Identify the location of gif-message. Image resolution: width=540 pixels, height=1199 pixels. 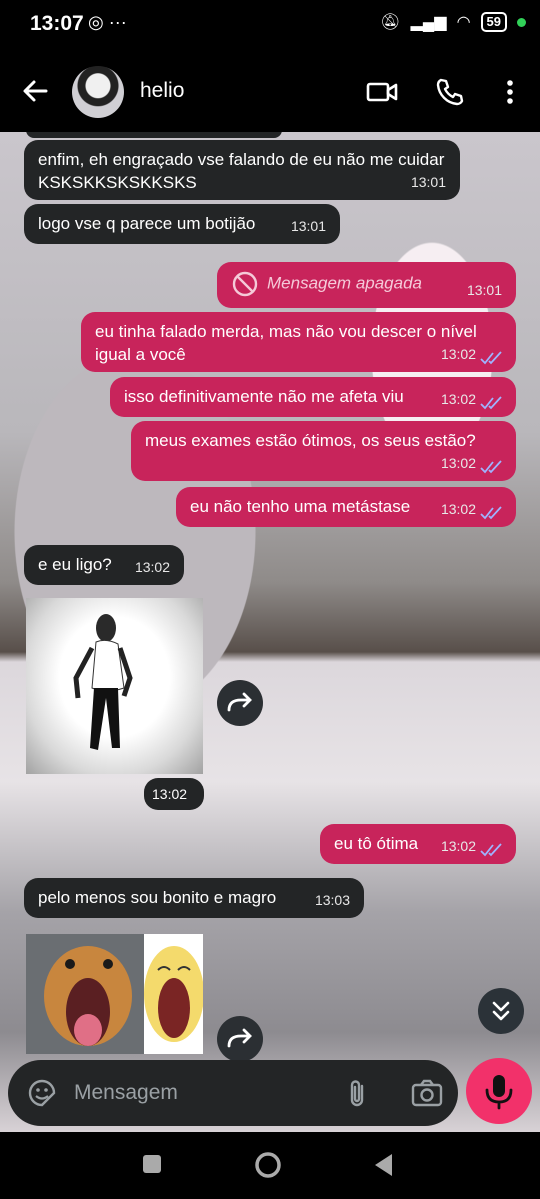
(114, 686).